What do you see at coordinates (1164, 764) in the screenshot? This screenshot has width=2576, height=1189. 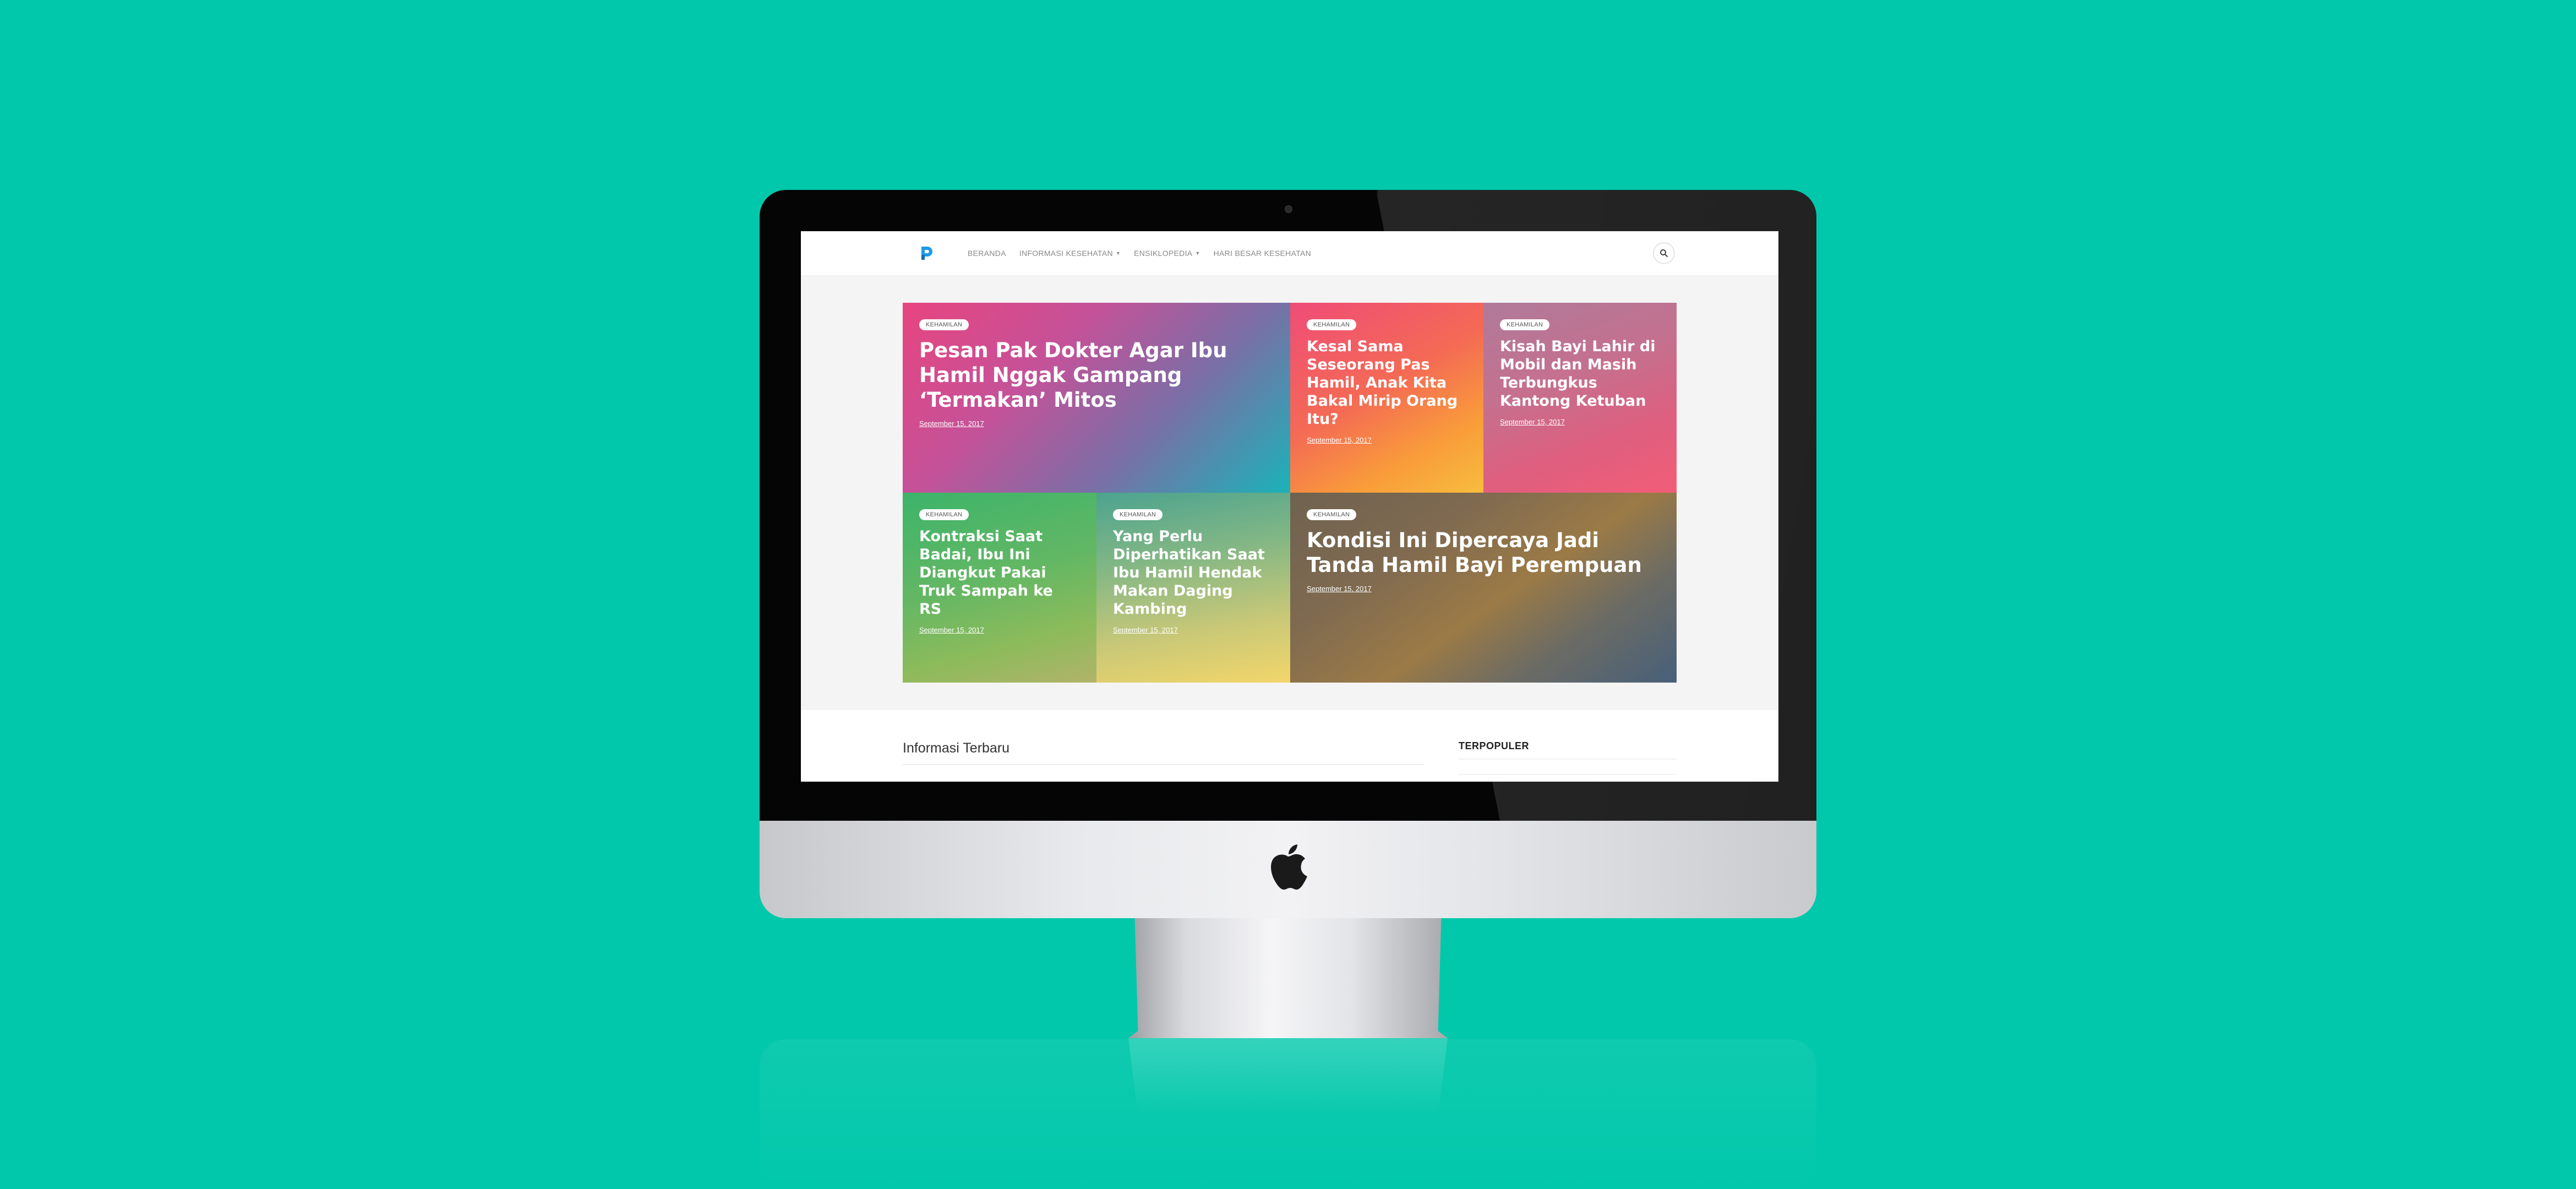 I see `section-divider` at bounding box center [1164, 764].